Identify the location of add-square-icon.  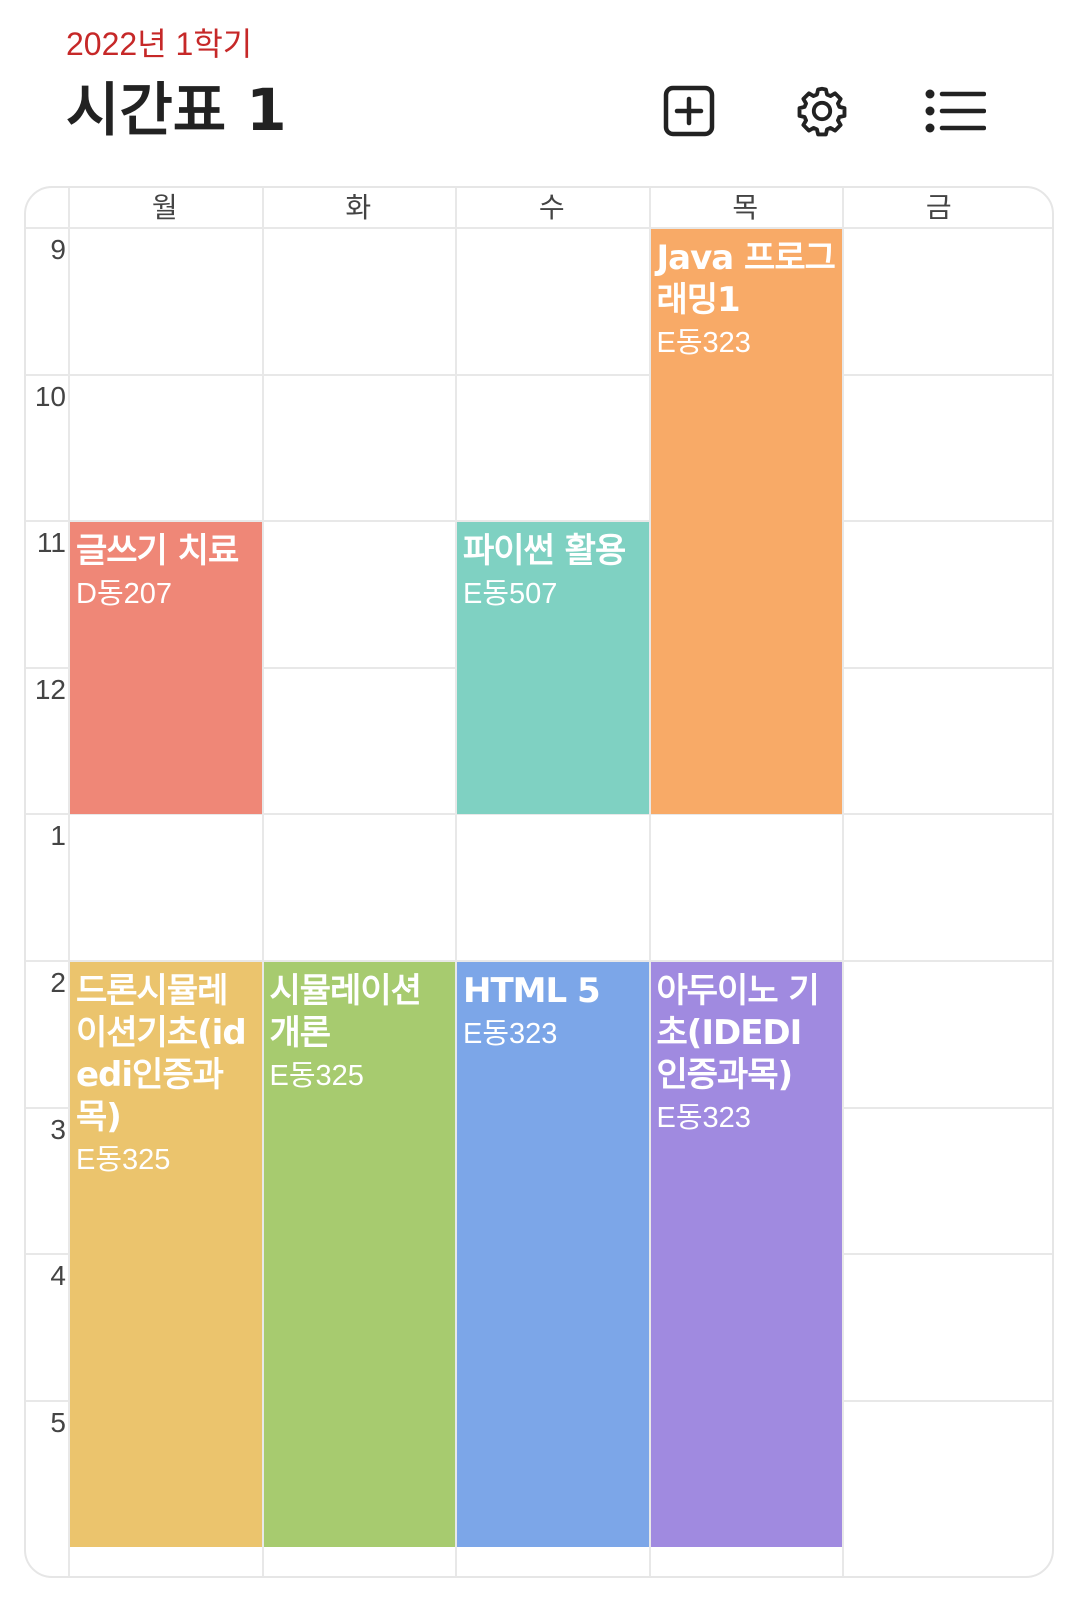
(689, 111).